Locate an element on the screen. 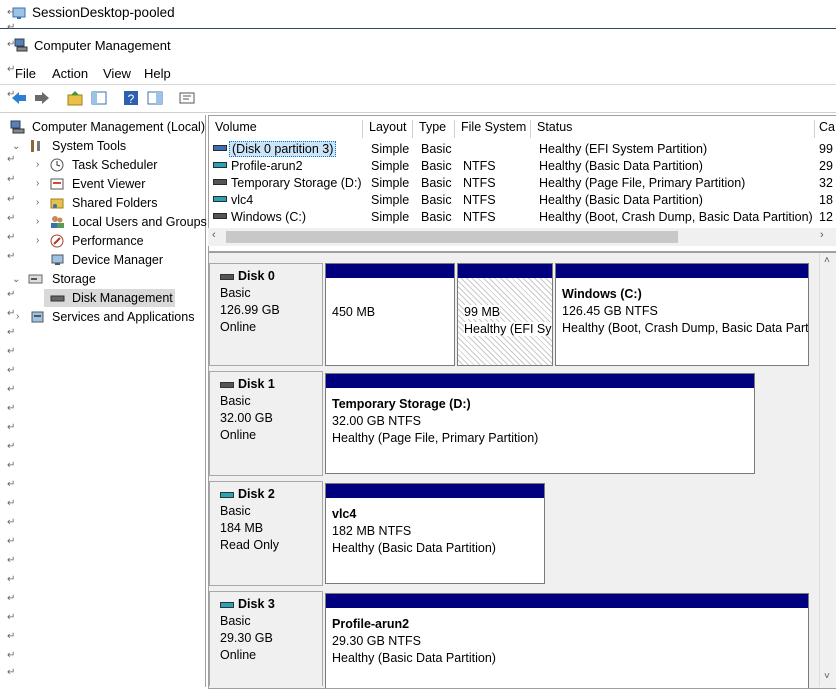 The image size is (836, 689). column-header-file-system: File System is located at coordinates (493, 129).